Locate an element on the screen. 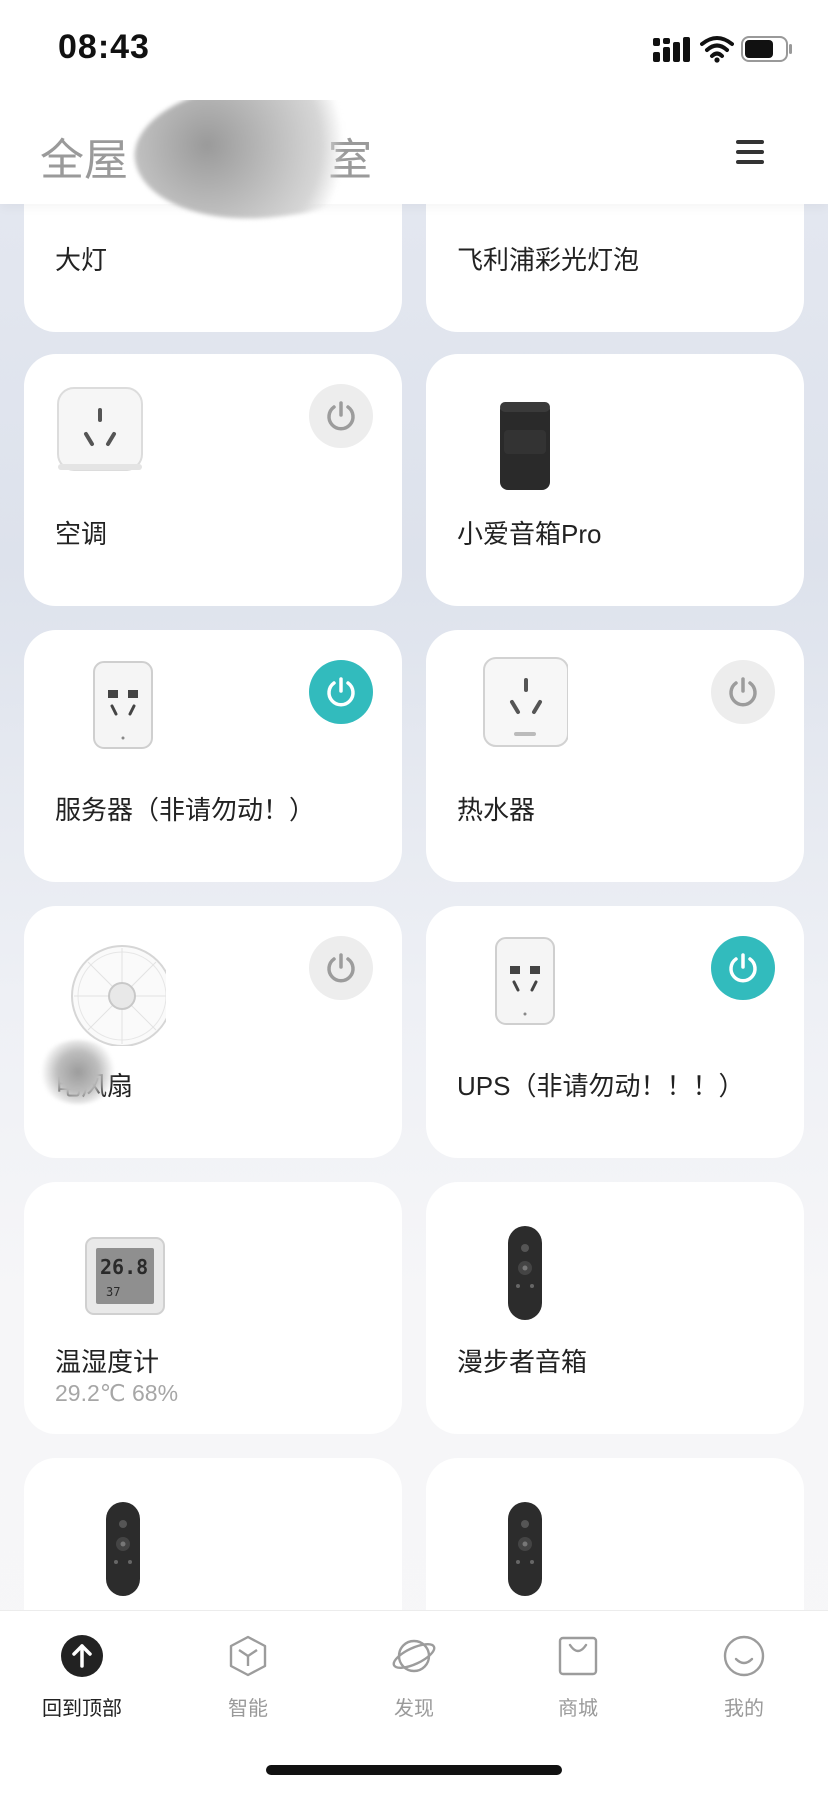 Image resolution: width=828 pixels, height=1793 pixels. tab-mall: 商城 is located at coordinates (578, 1677).